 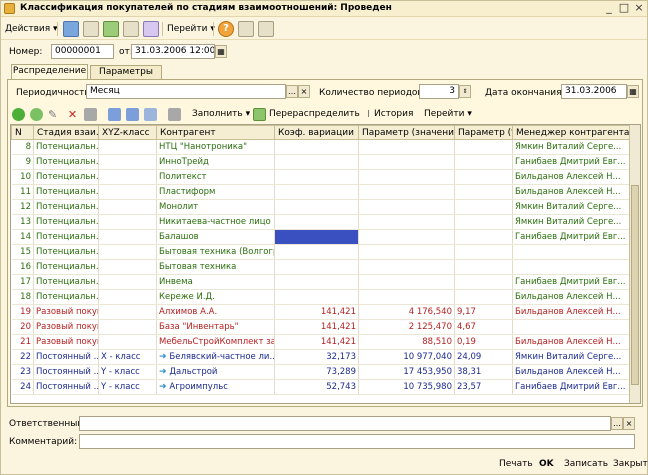 What do you see at coordinates (633, 91) in the screenshot?
I see `calendar-icon: ▦` at bounding box center [633, 91].